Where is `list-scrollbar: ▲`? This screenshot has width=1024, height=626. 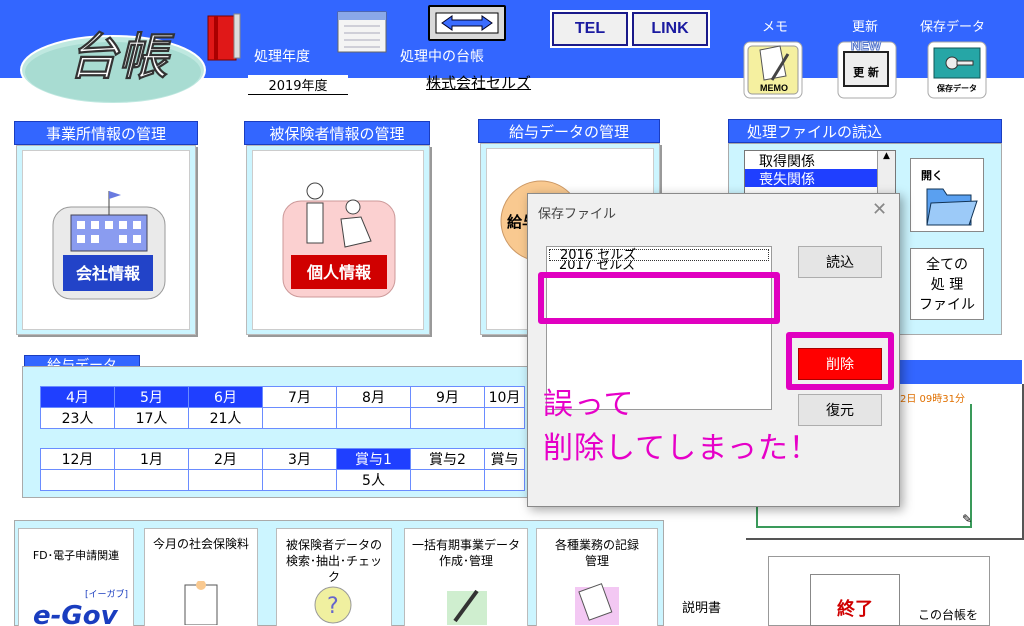
list-scrollbar: ▲ is located at coordinates (886, 175).